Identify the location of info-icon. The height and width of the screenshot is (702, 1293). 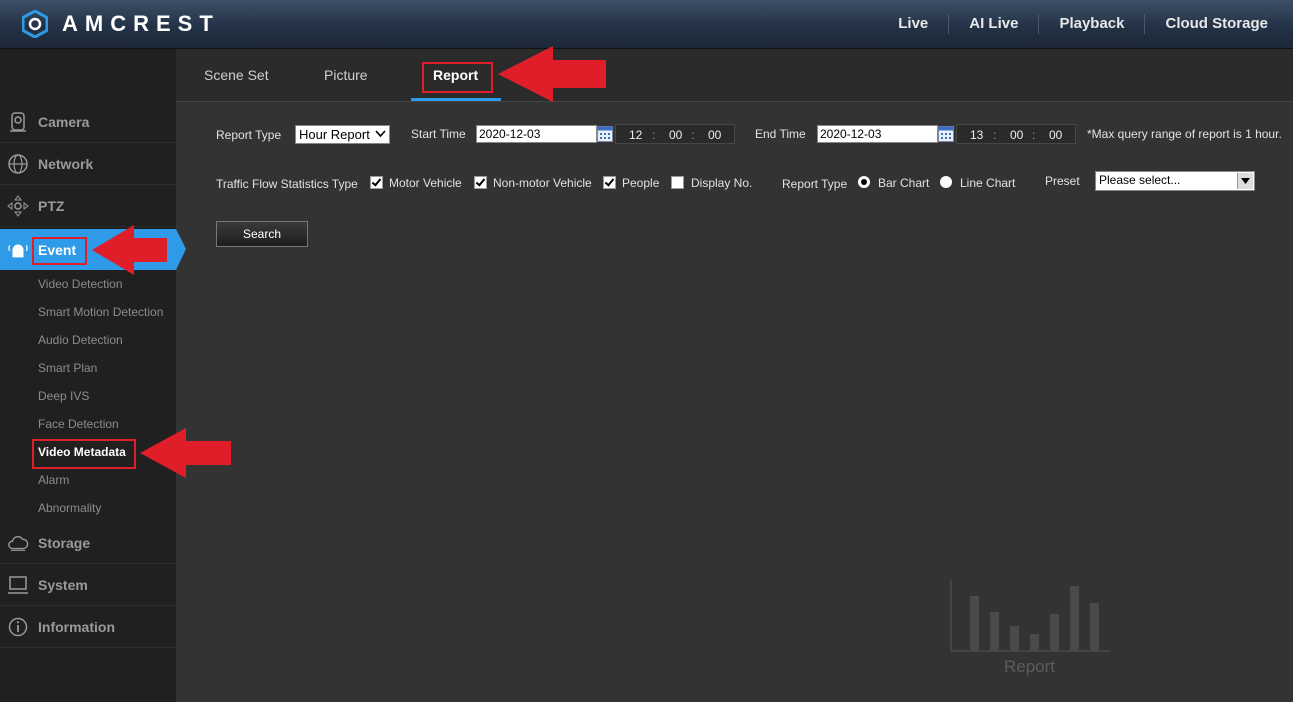
(18, 627).